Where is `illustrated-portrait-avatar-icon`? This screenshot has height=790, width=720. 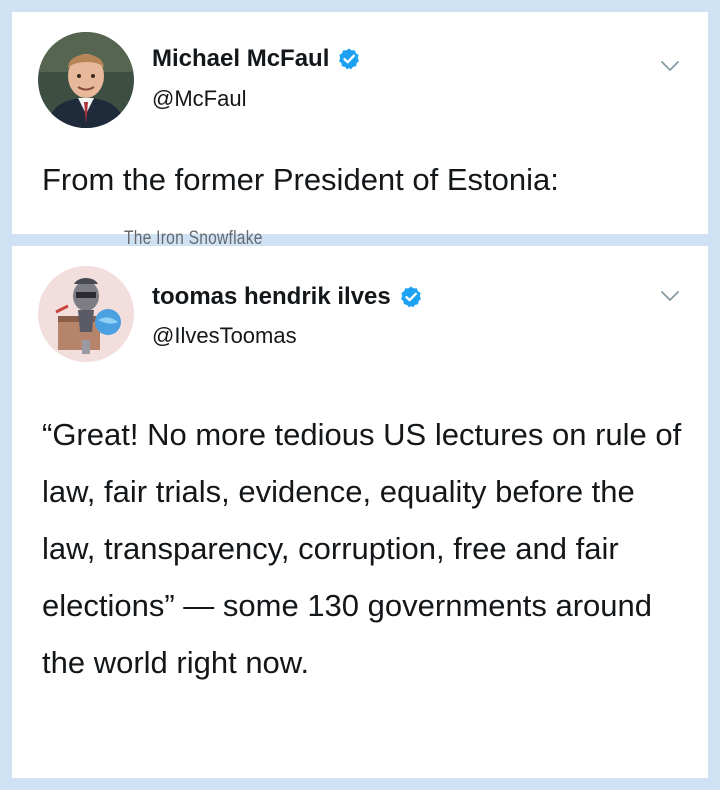 illustrated-portrait-avatar-icon is located at coordinates (86, 314).